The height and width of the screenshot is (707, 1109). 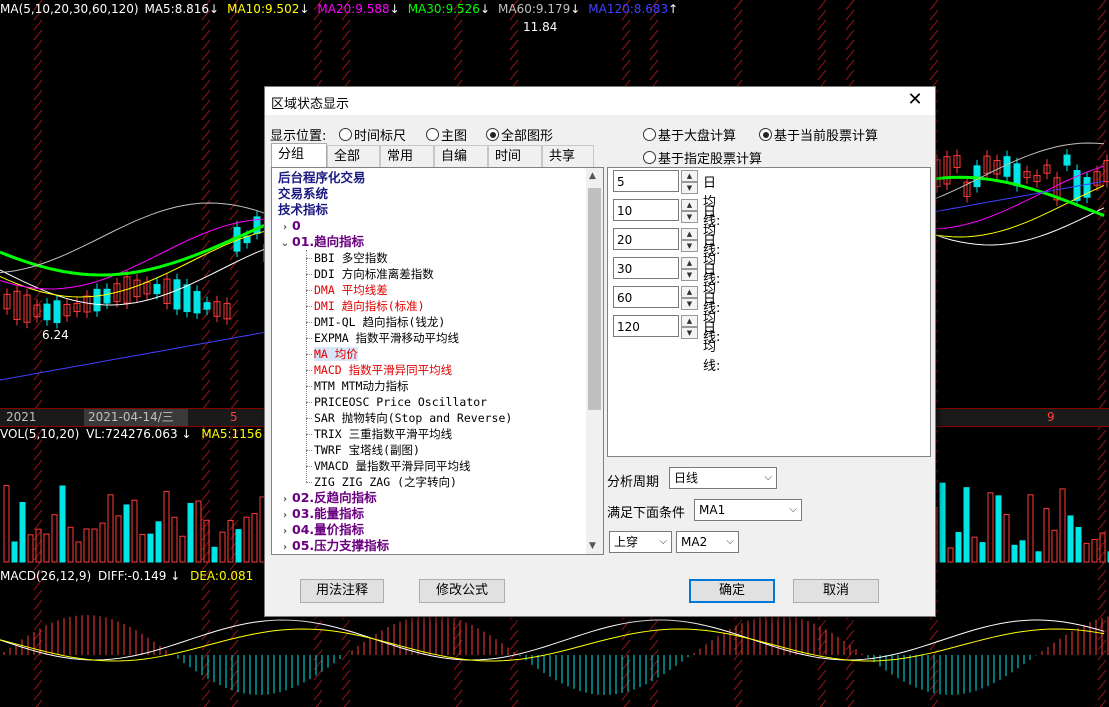 I want to click on tree-node-label: 04.量价指标, so click(x=328, y=529).